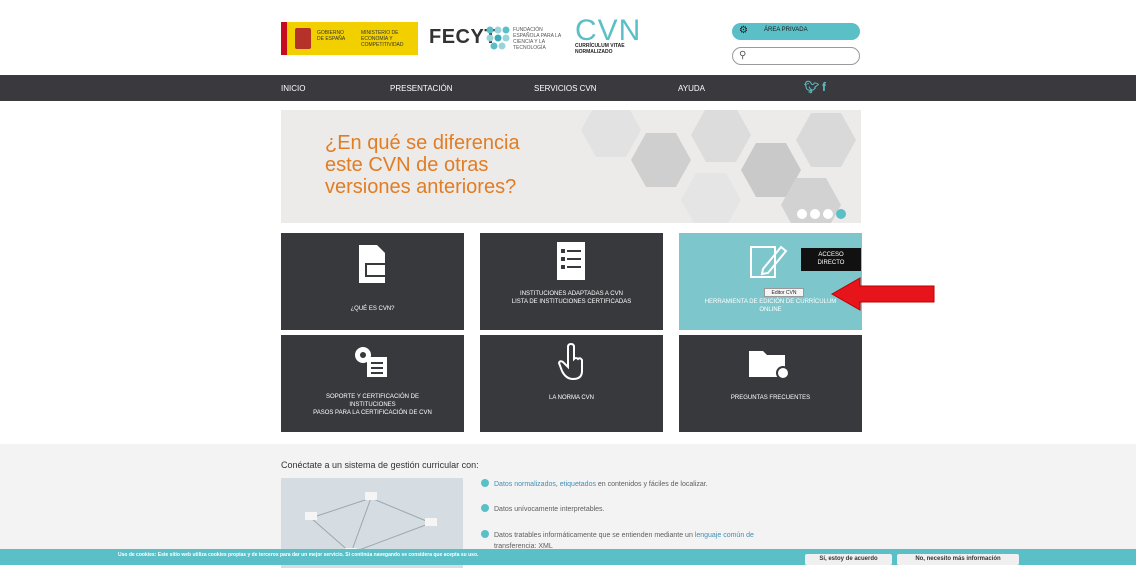 Image resolution: width=1136 pixels, height=568 pixels. Describe the element at coordinates (958, 559) in the screenshot. I see `cookie-more-info-button: No, necesito más información` at that location.